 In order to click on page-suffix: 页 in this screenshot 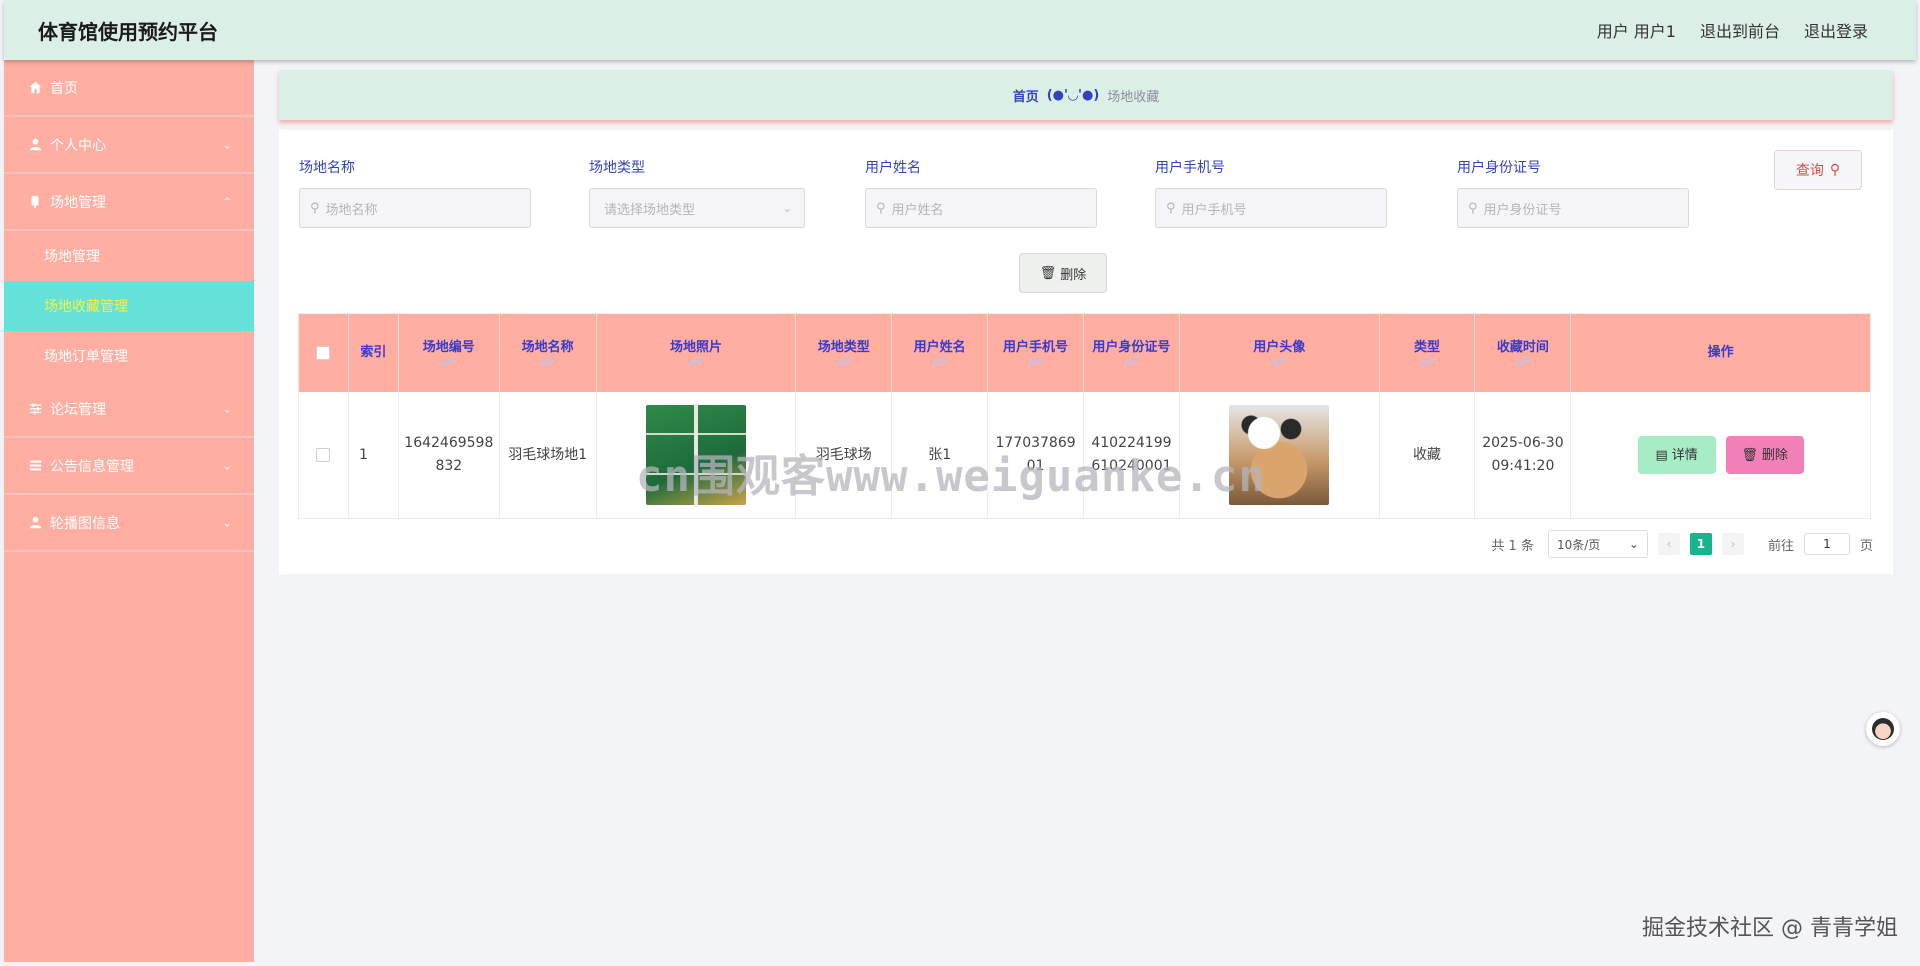, I will do `click(1866, 546)`.